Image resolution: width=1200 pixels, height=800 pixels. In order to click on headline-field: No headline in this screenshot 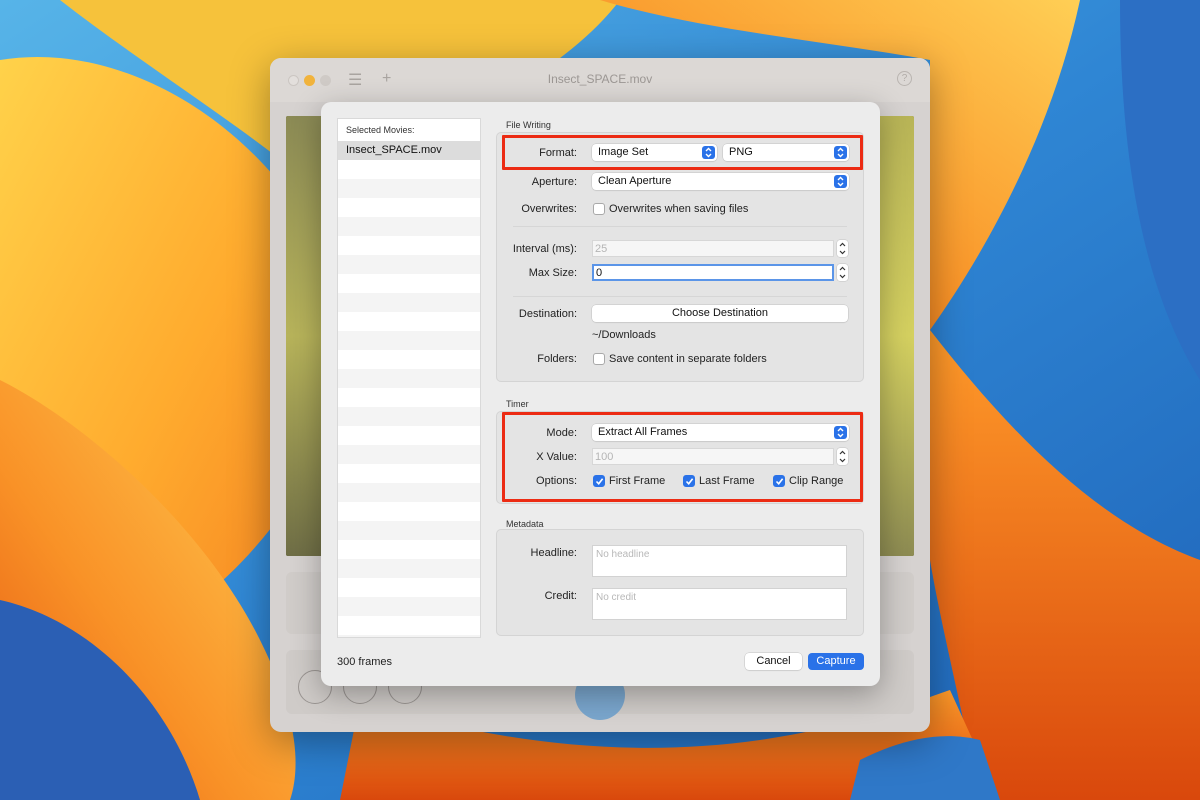, I will do `click(719, 561)`.